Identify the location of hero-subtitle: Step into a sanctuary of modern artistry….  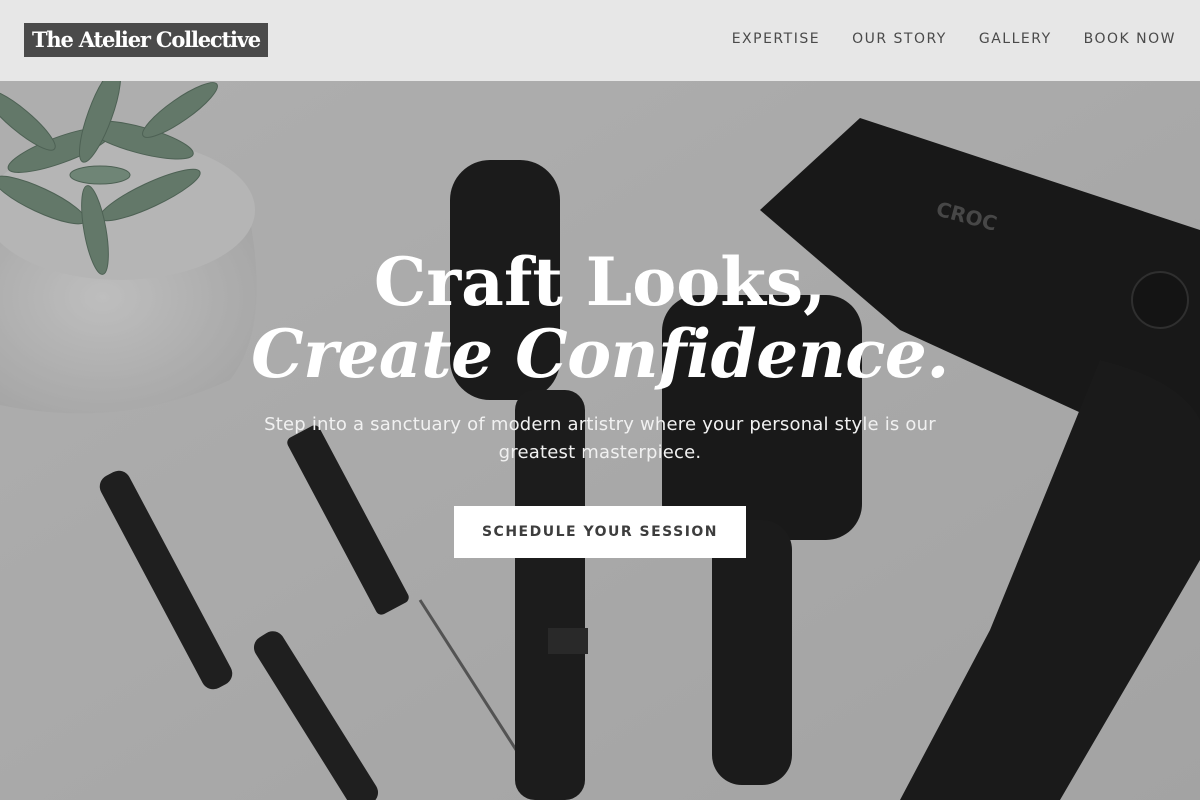
(600, 438).